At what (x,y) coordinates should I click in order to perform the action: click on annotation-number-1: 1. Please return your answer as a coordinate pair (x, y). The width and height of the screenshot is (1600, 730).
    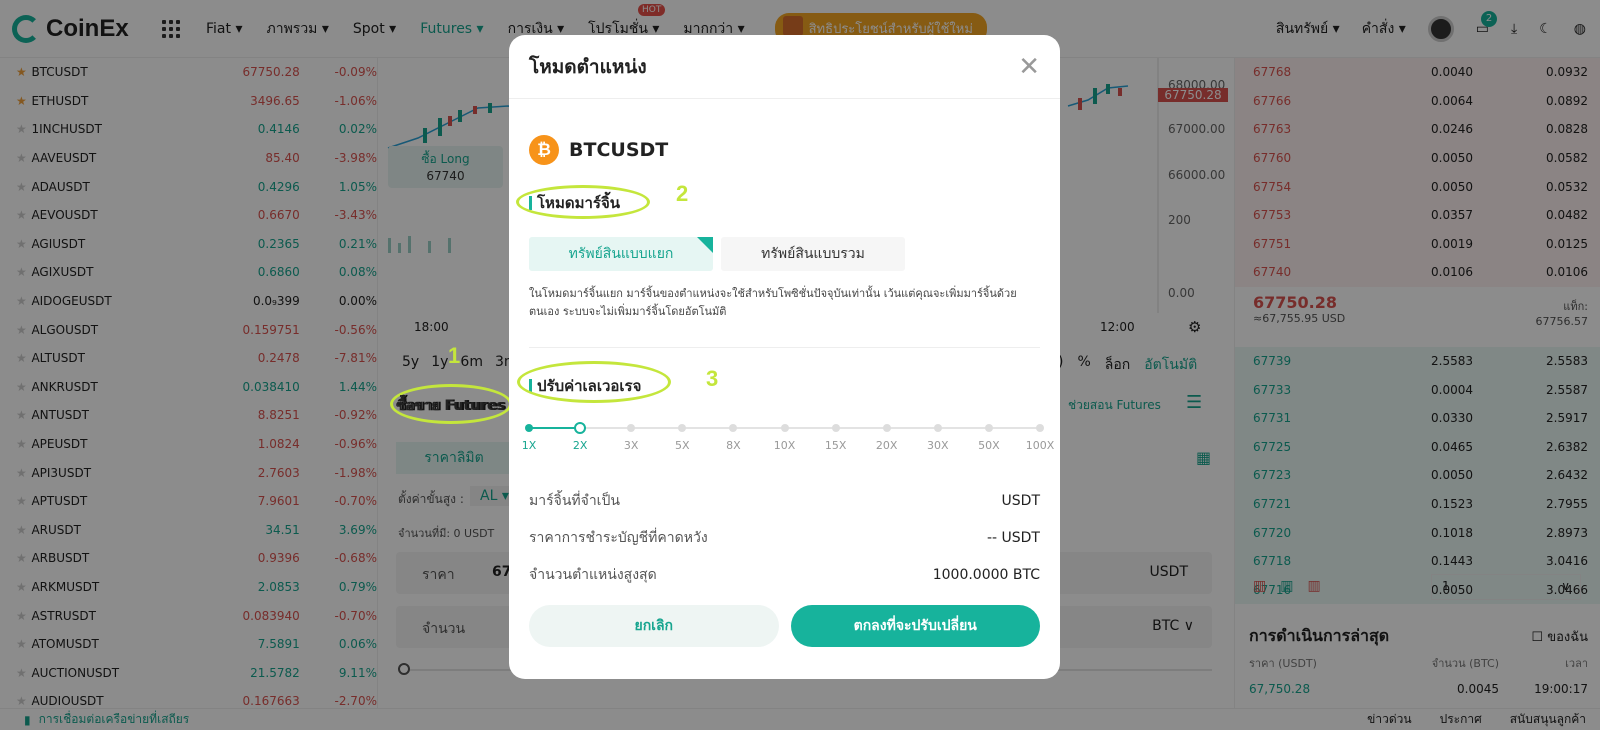
    Looking at the image, I should click on (454, 355).